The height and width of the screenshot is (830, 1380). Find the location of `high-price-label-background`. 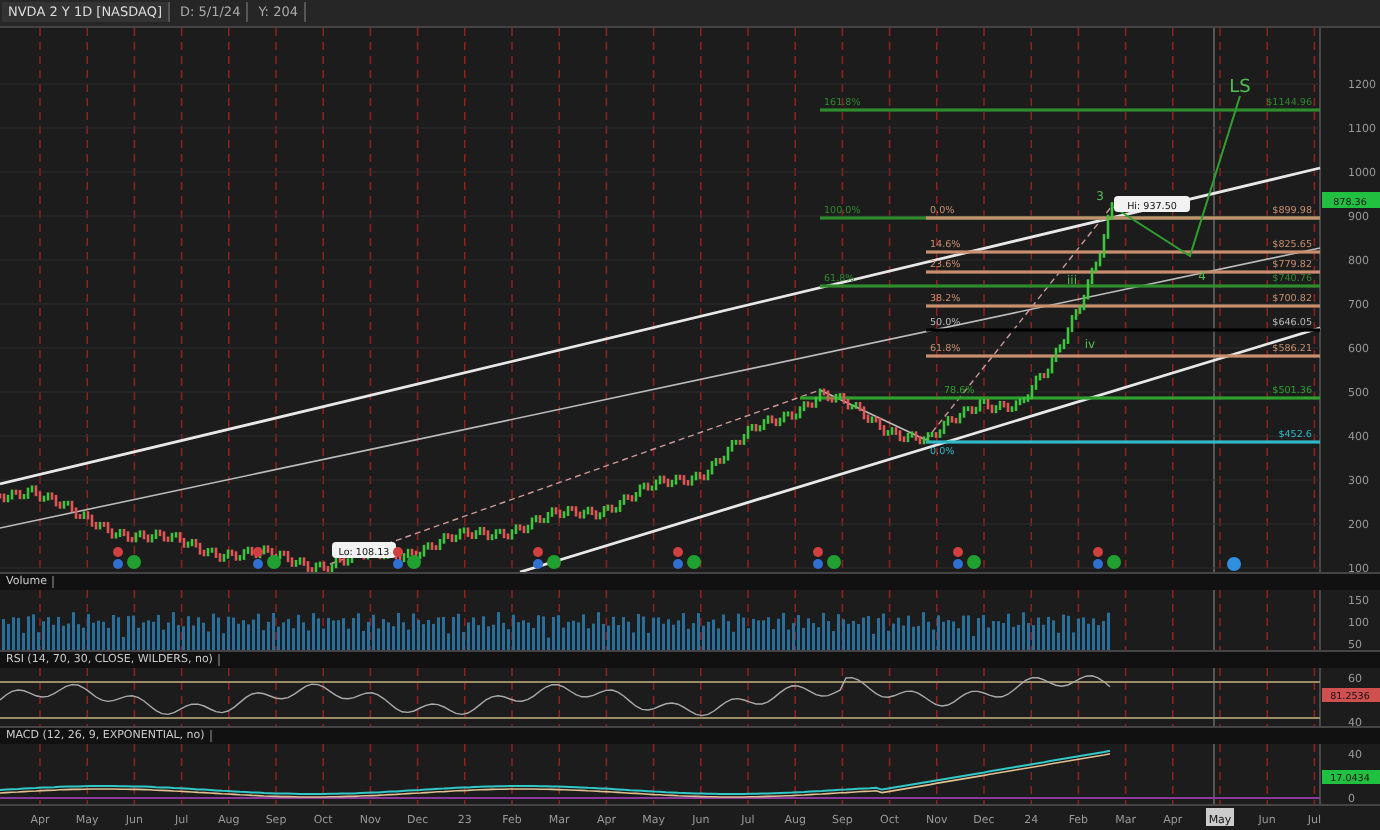

high-price-label-background is located at coordinates (1152, 203).